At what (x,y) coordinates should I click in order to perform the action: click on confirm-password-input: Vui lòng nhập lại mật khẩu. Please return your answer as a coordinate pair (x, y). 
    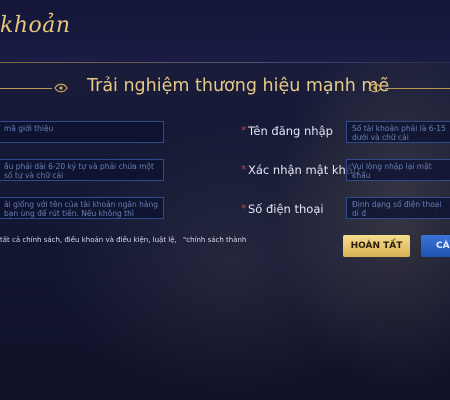
    Looking at the image, I should click on (398, 170).